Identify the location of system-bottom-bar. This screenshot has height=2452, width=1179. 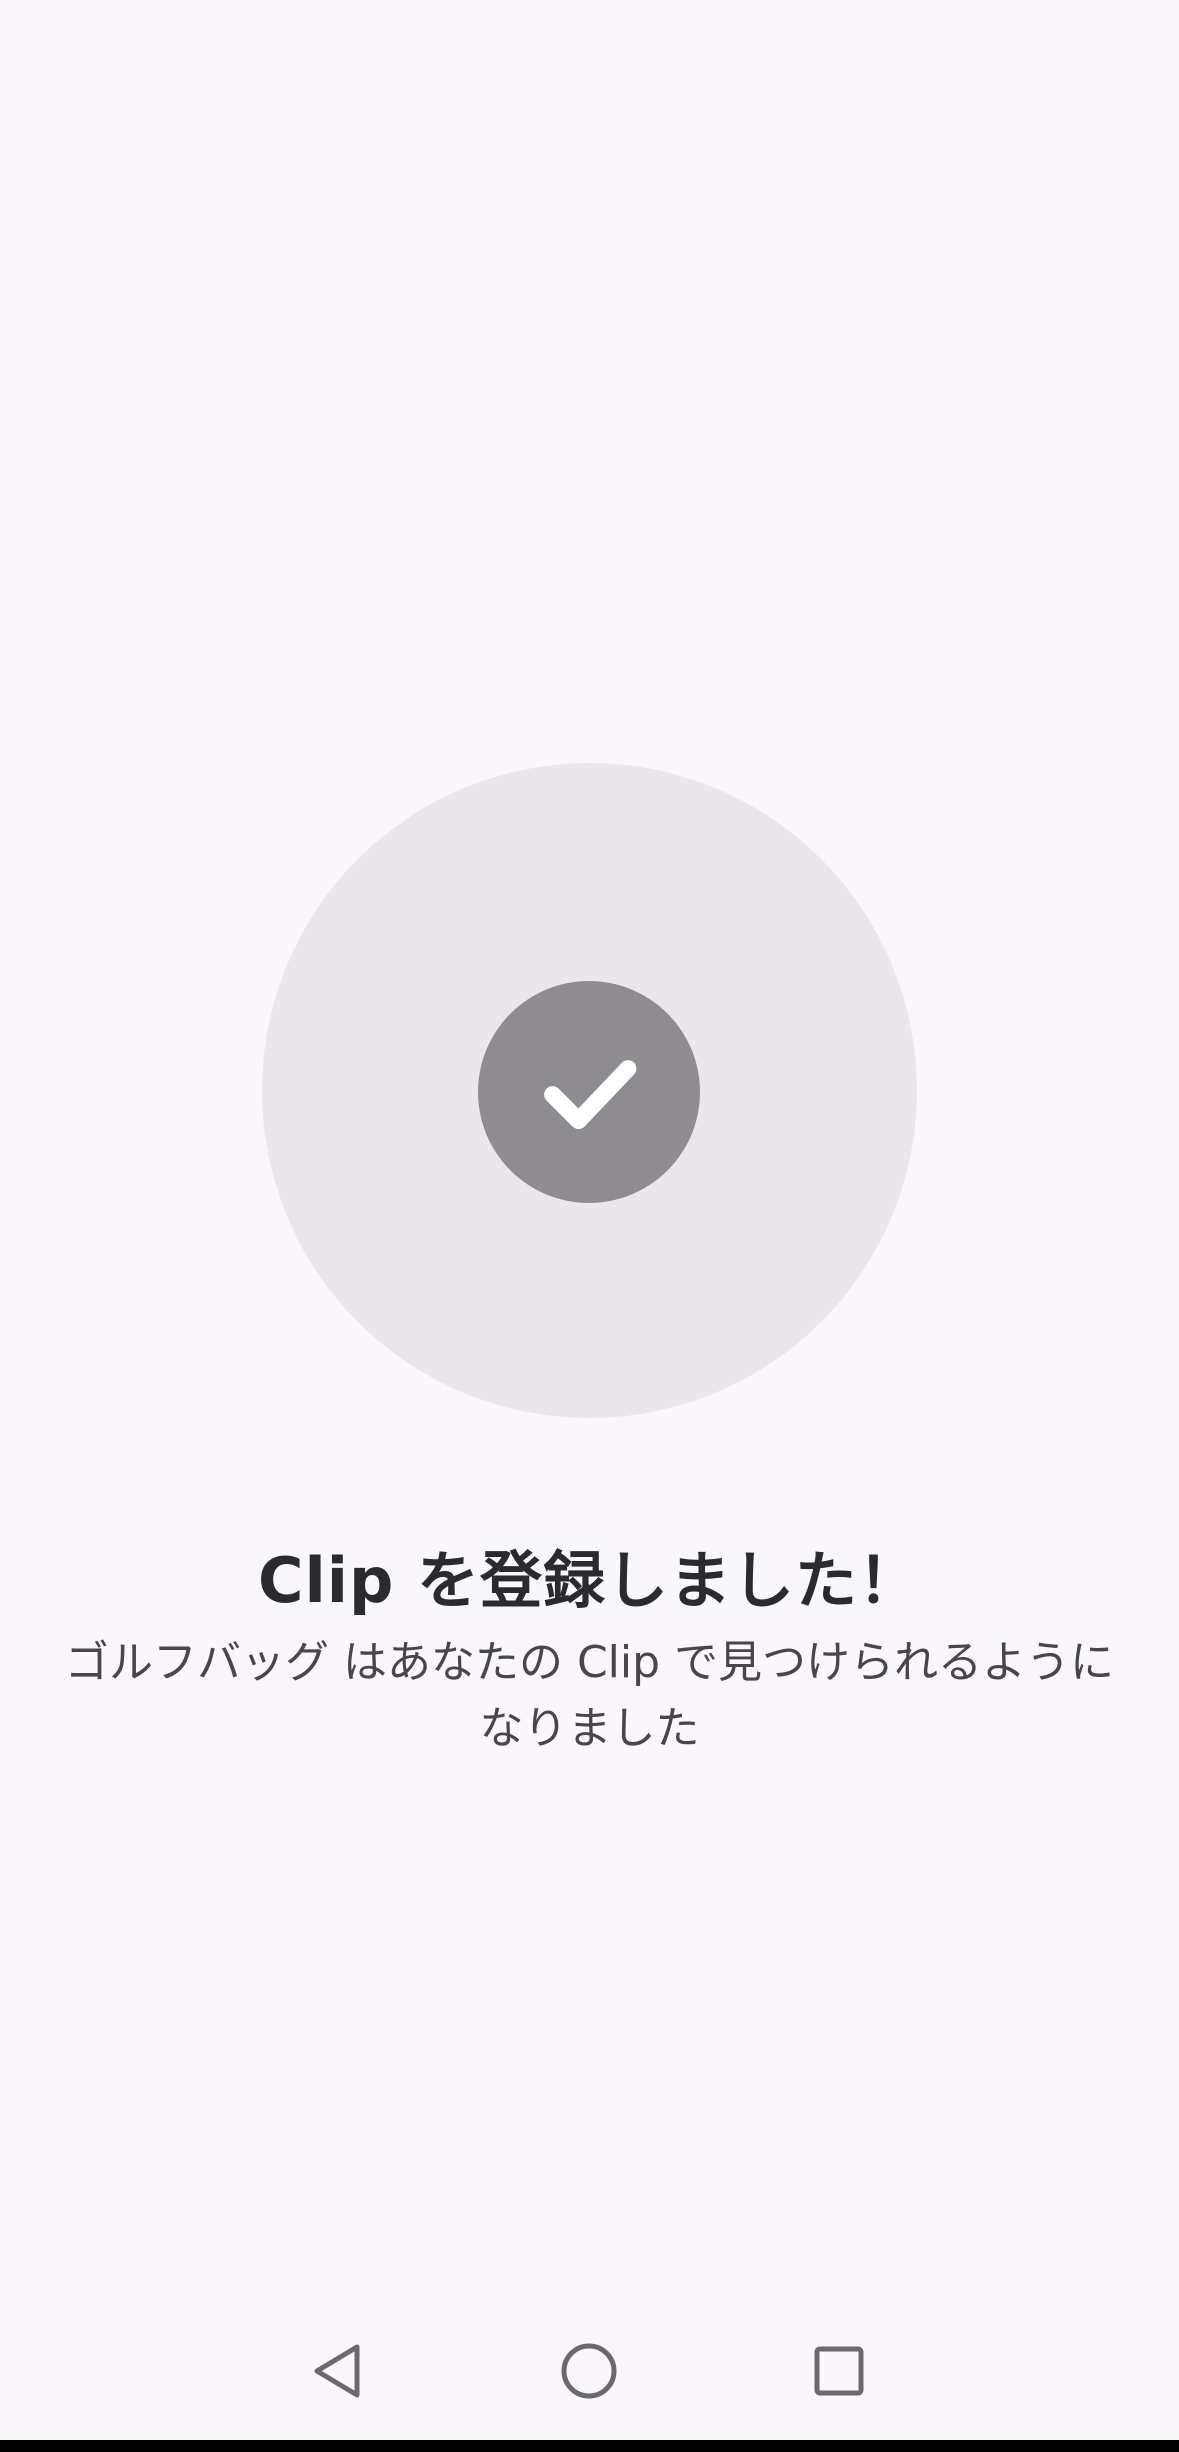
(589, 2446).